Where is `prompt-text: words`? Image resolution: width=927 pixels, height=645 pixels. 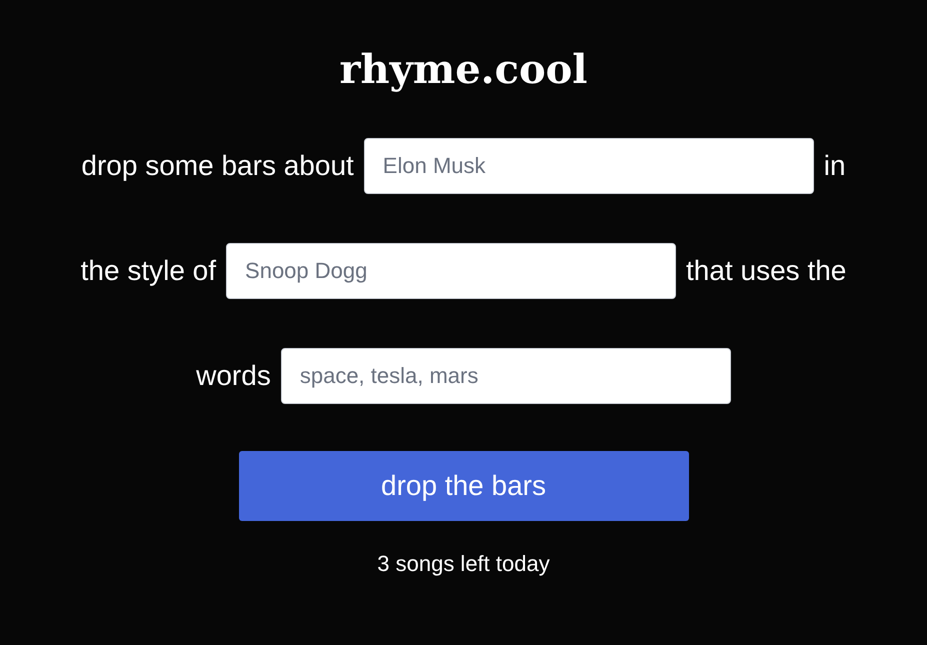
prompt-text: words is located at coordinates (233, 376).